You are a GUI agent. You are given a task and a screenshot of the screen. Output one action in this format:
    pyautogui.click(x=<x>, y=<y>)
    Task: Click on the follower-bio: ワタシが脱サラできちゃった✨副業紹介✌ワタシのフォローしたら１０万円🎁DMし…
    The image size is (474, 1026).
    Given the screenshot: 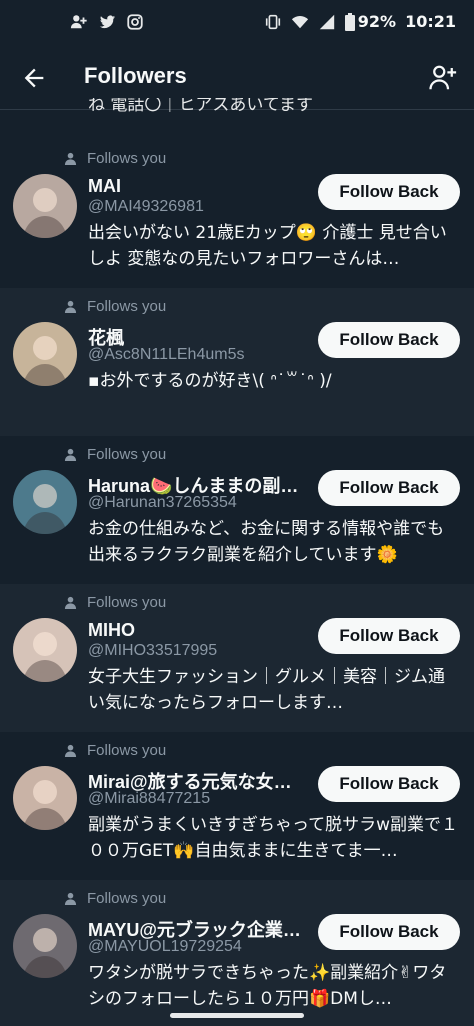 What is the action you would take?
    pyautogui.click(x=267, y=986)
    